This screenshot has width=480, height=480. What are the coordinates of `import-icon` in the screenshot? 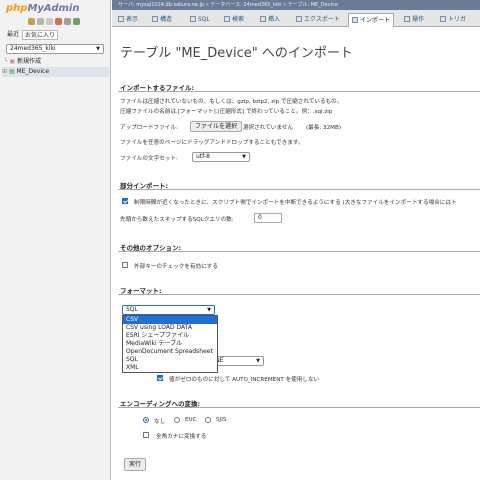 It's located at (355, 20).